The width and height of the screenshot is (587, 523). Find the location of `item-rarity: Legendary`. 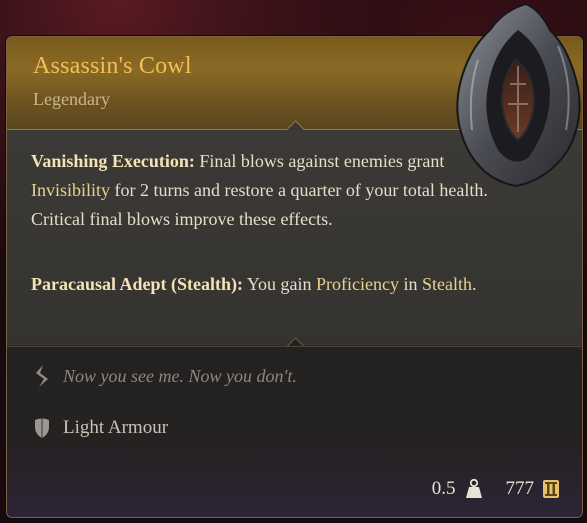

item-rarity: Legendary is located at coordinates (71, 99).